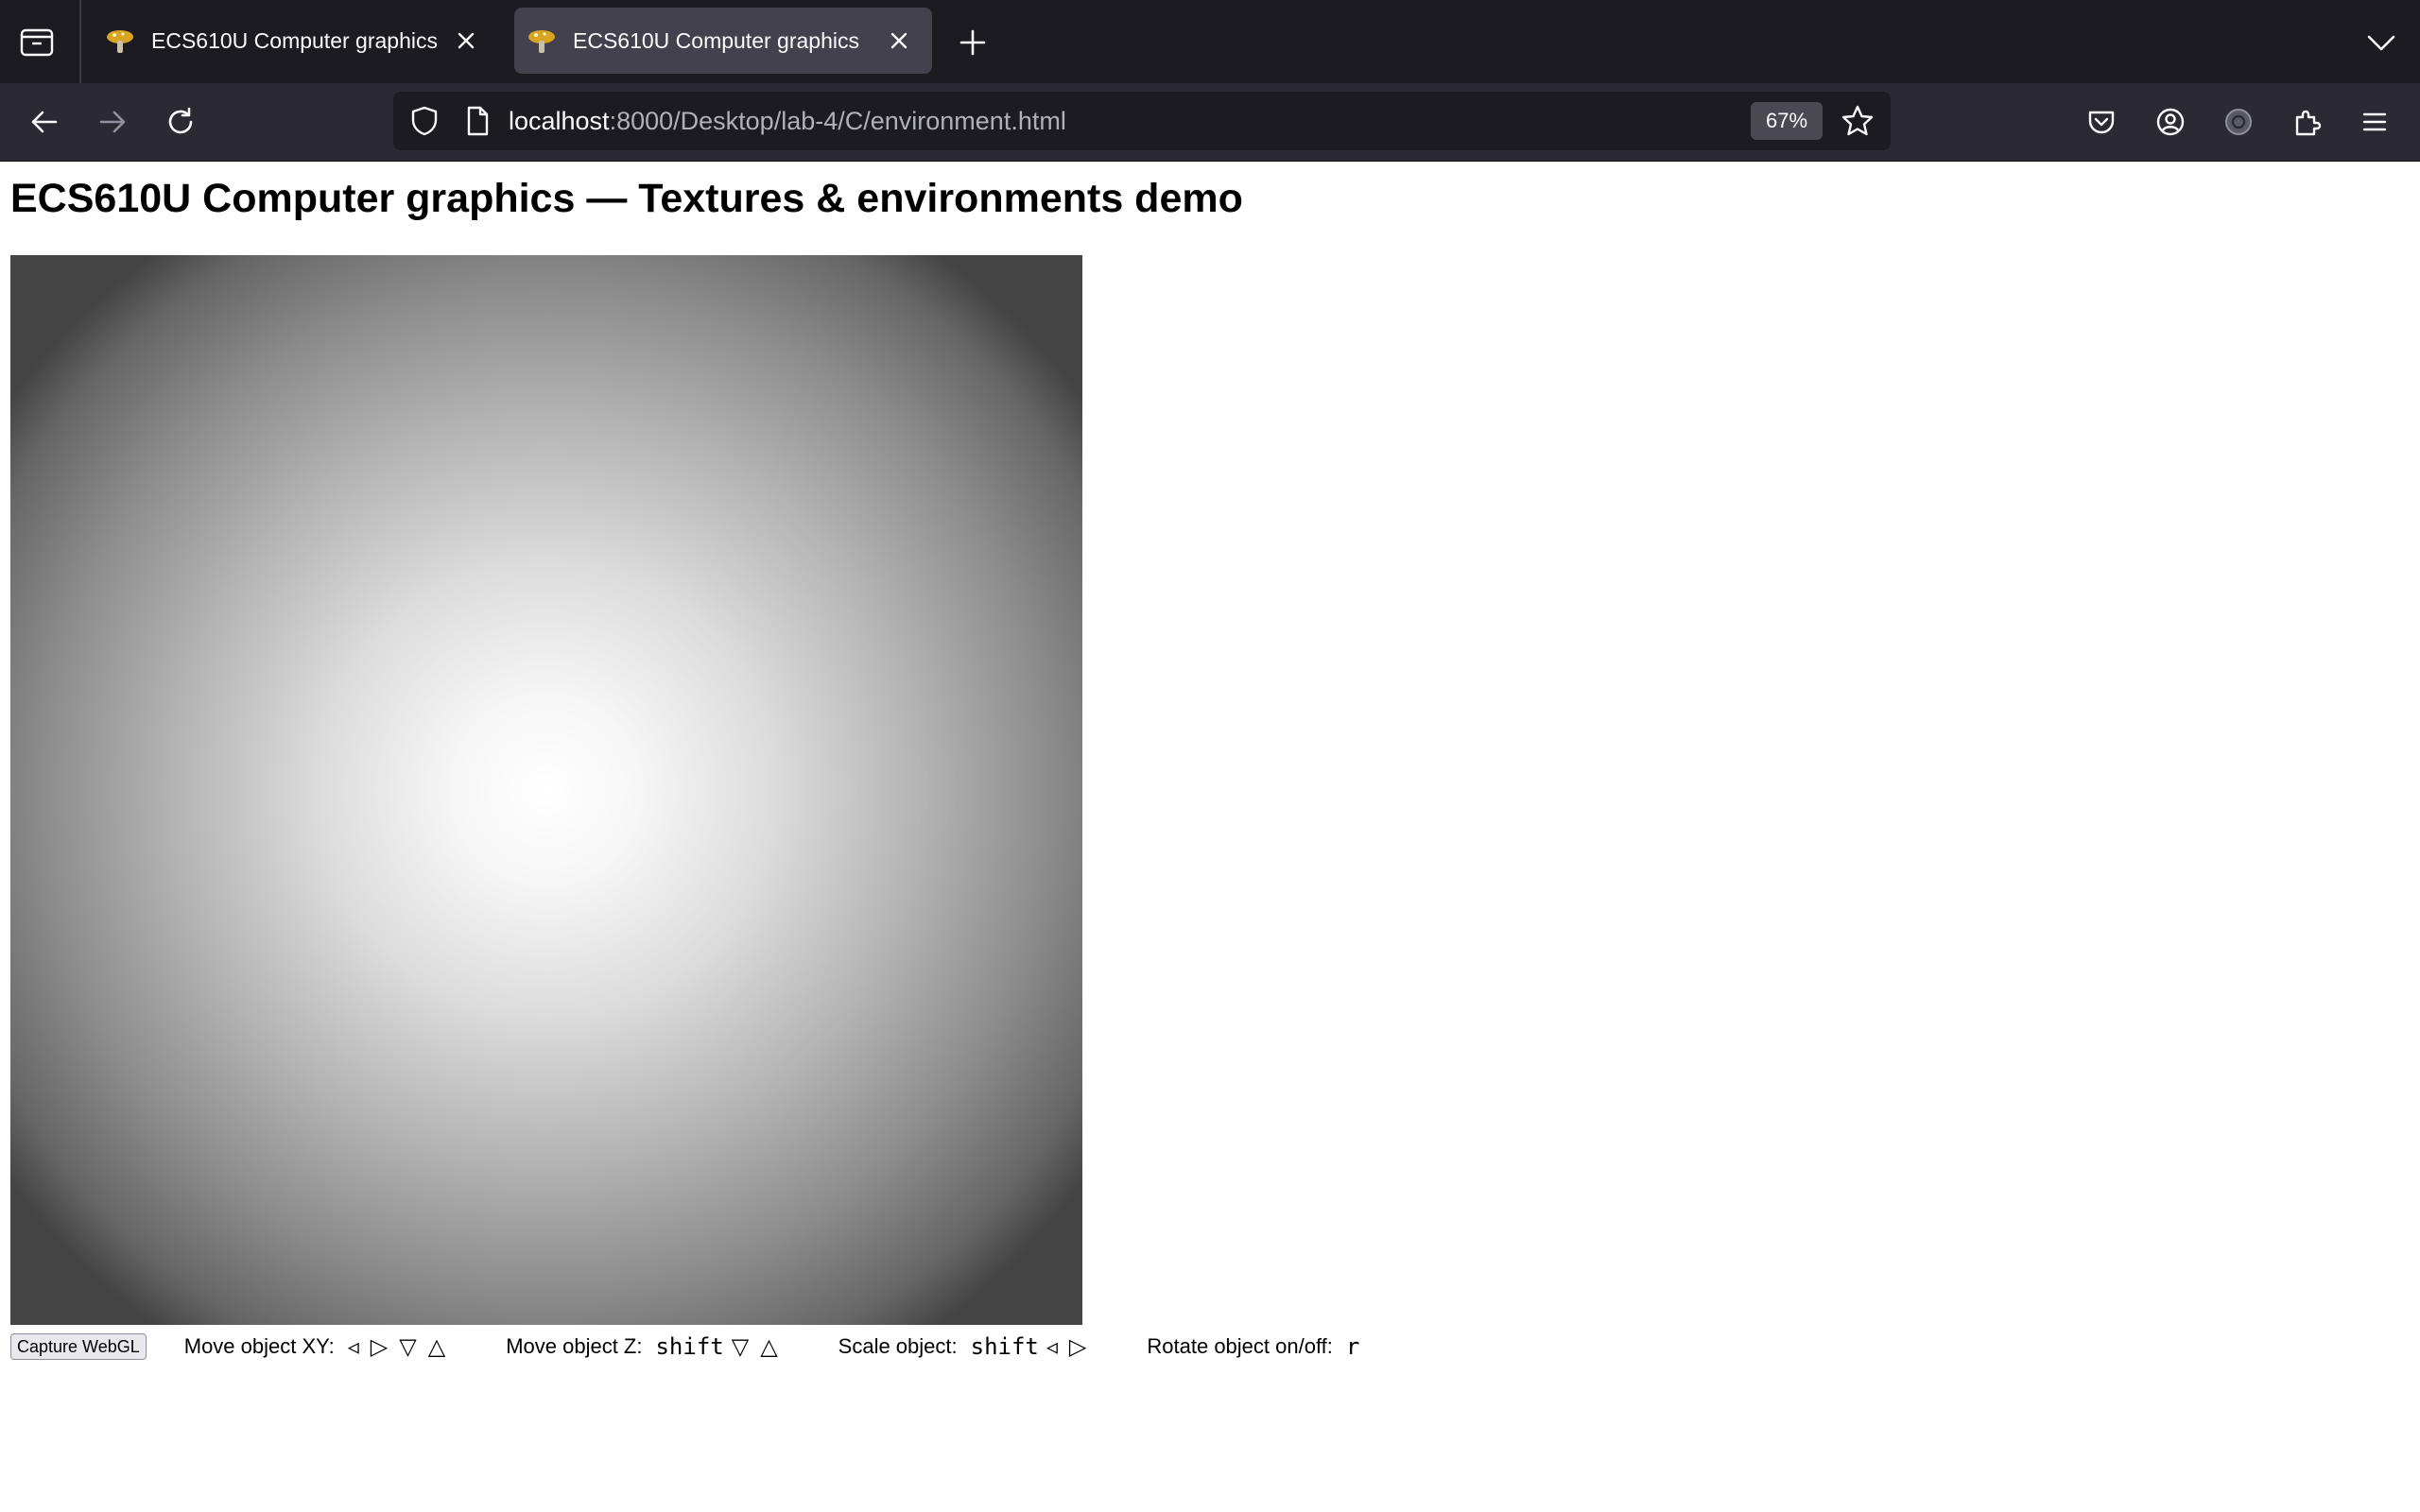 The height and width of the screenshot is (1512, 2420). I want to click on back-button, so click(44, 122).